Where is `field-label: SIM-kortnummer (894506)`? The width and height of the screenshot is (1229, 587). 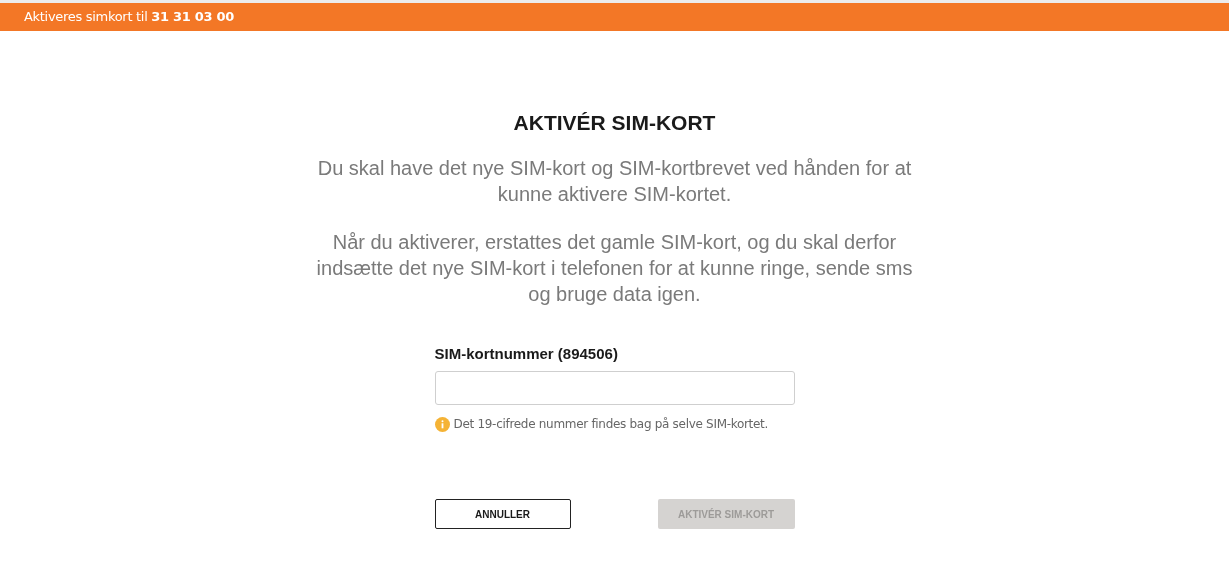 field-label: SIM-kortnummer (894506) is located at coordinates (526, 353).